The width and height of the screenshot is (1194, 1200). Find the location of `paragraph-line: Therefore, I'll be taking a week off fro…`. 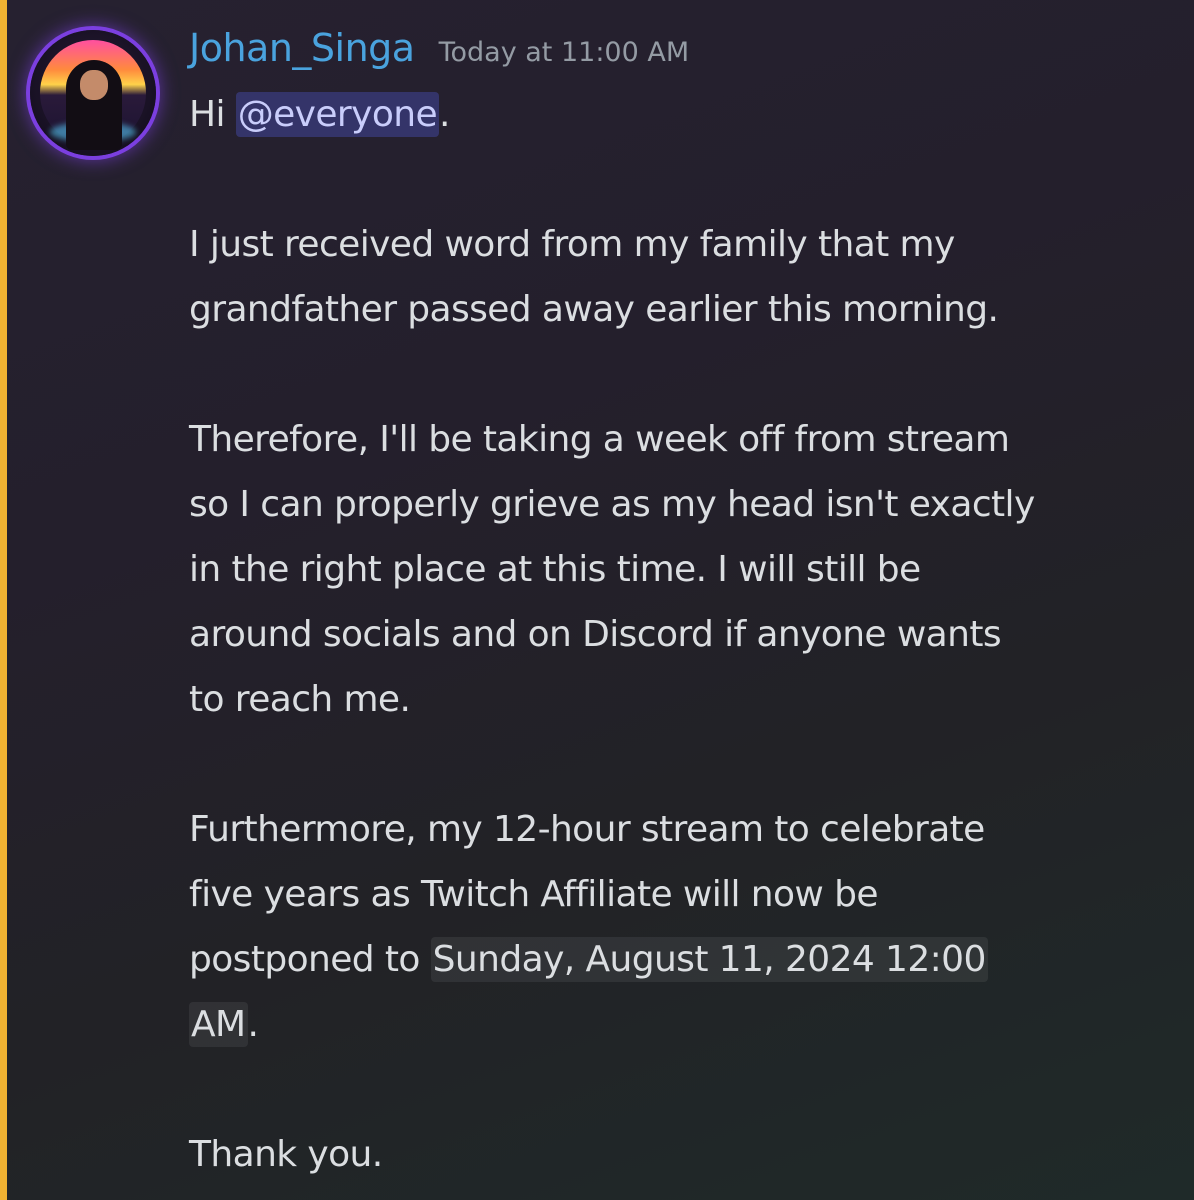

paragraph-line: Therefore, I'll be taking a week off fro… is located at coordinates (599, 439).